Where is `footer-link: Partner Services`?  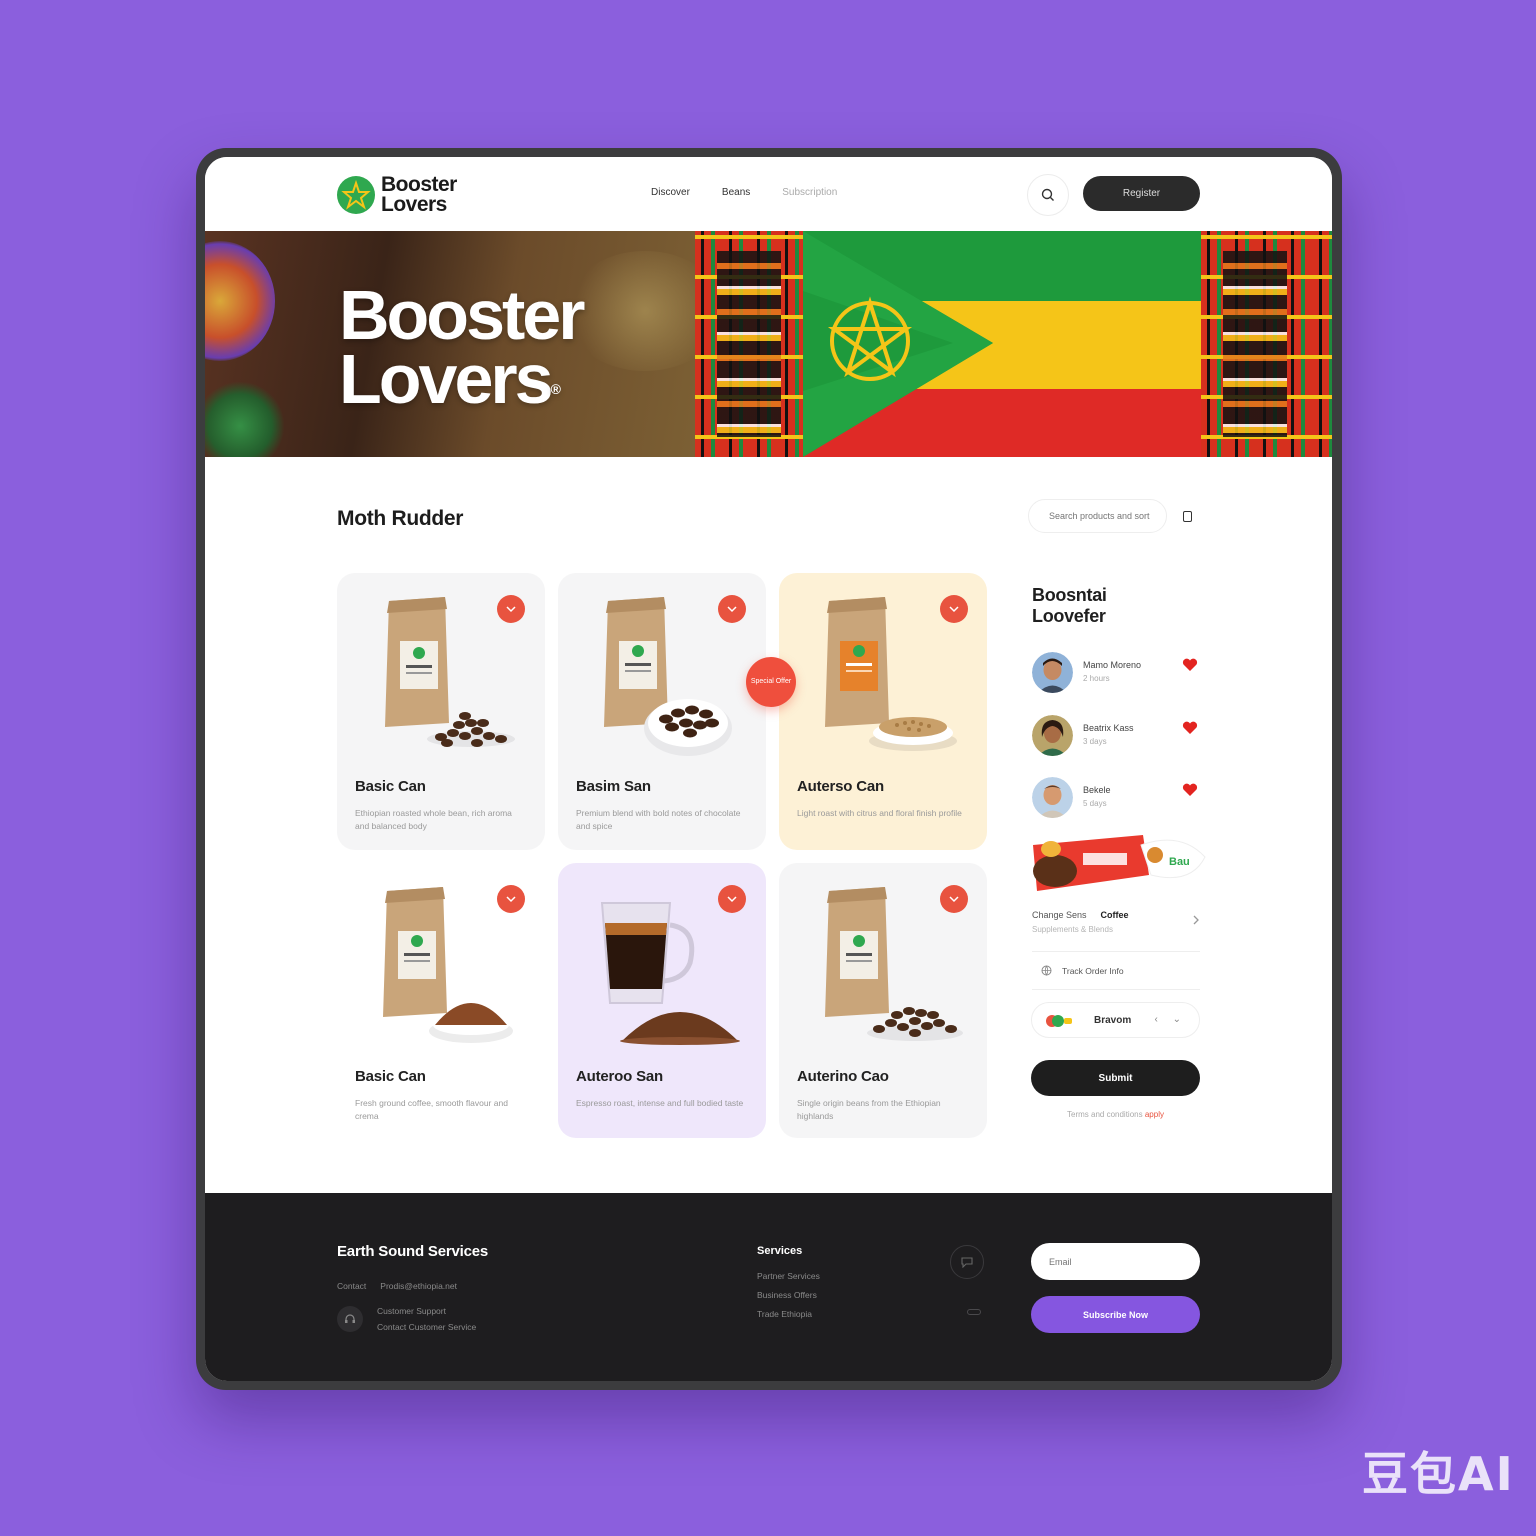 footer-link: Partner Services is located at coordinates (788, 1276).